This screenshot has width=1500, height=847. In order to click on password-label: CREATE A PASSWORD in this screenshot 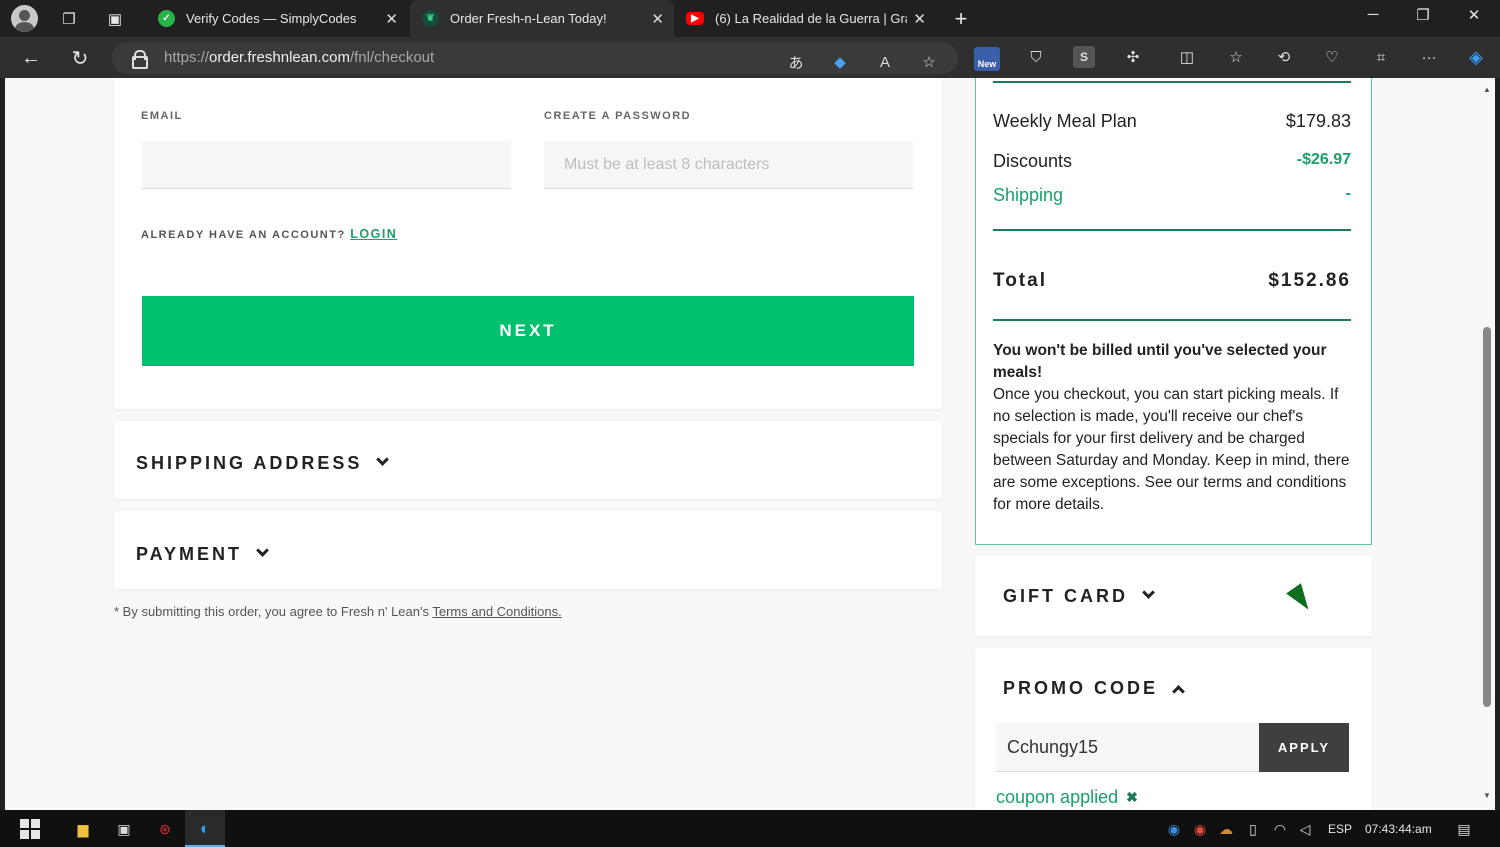, I will do `click(618, 116)`.